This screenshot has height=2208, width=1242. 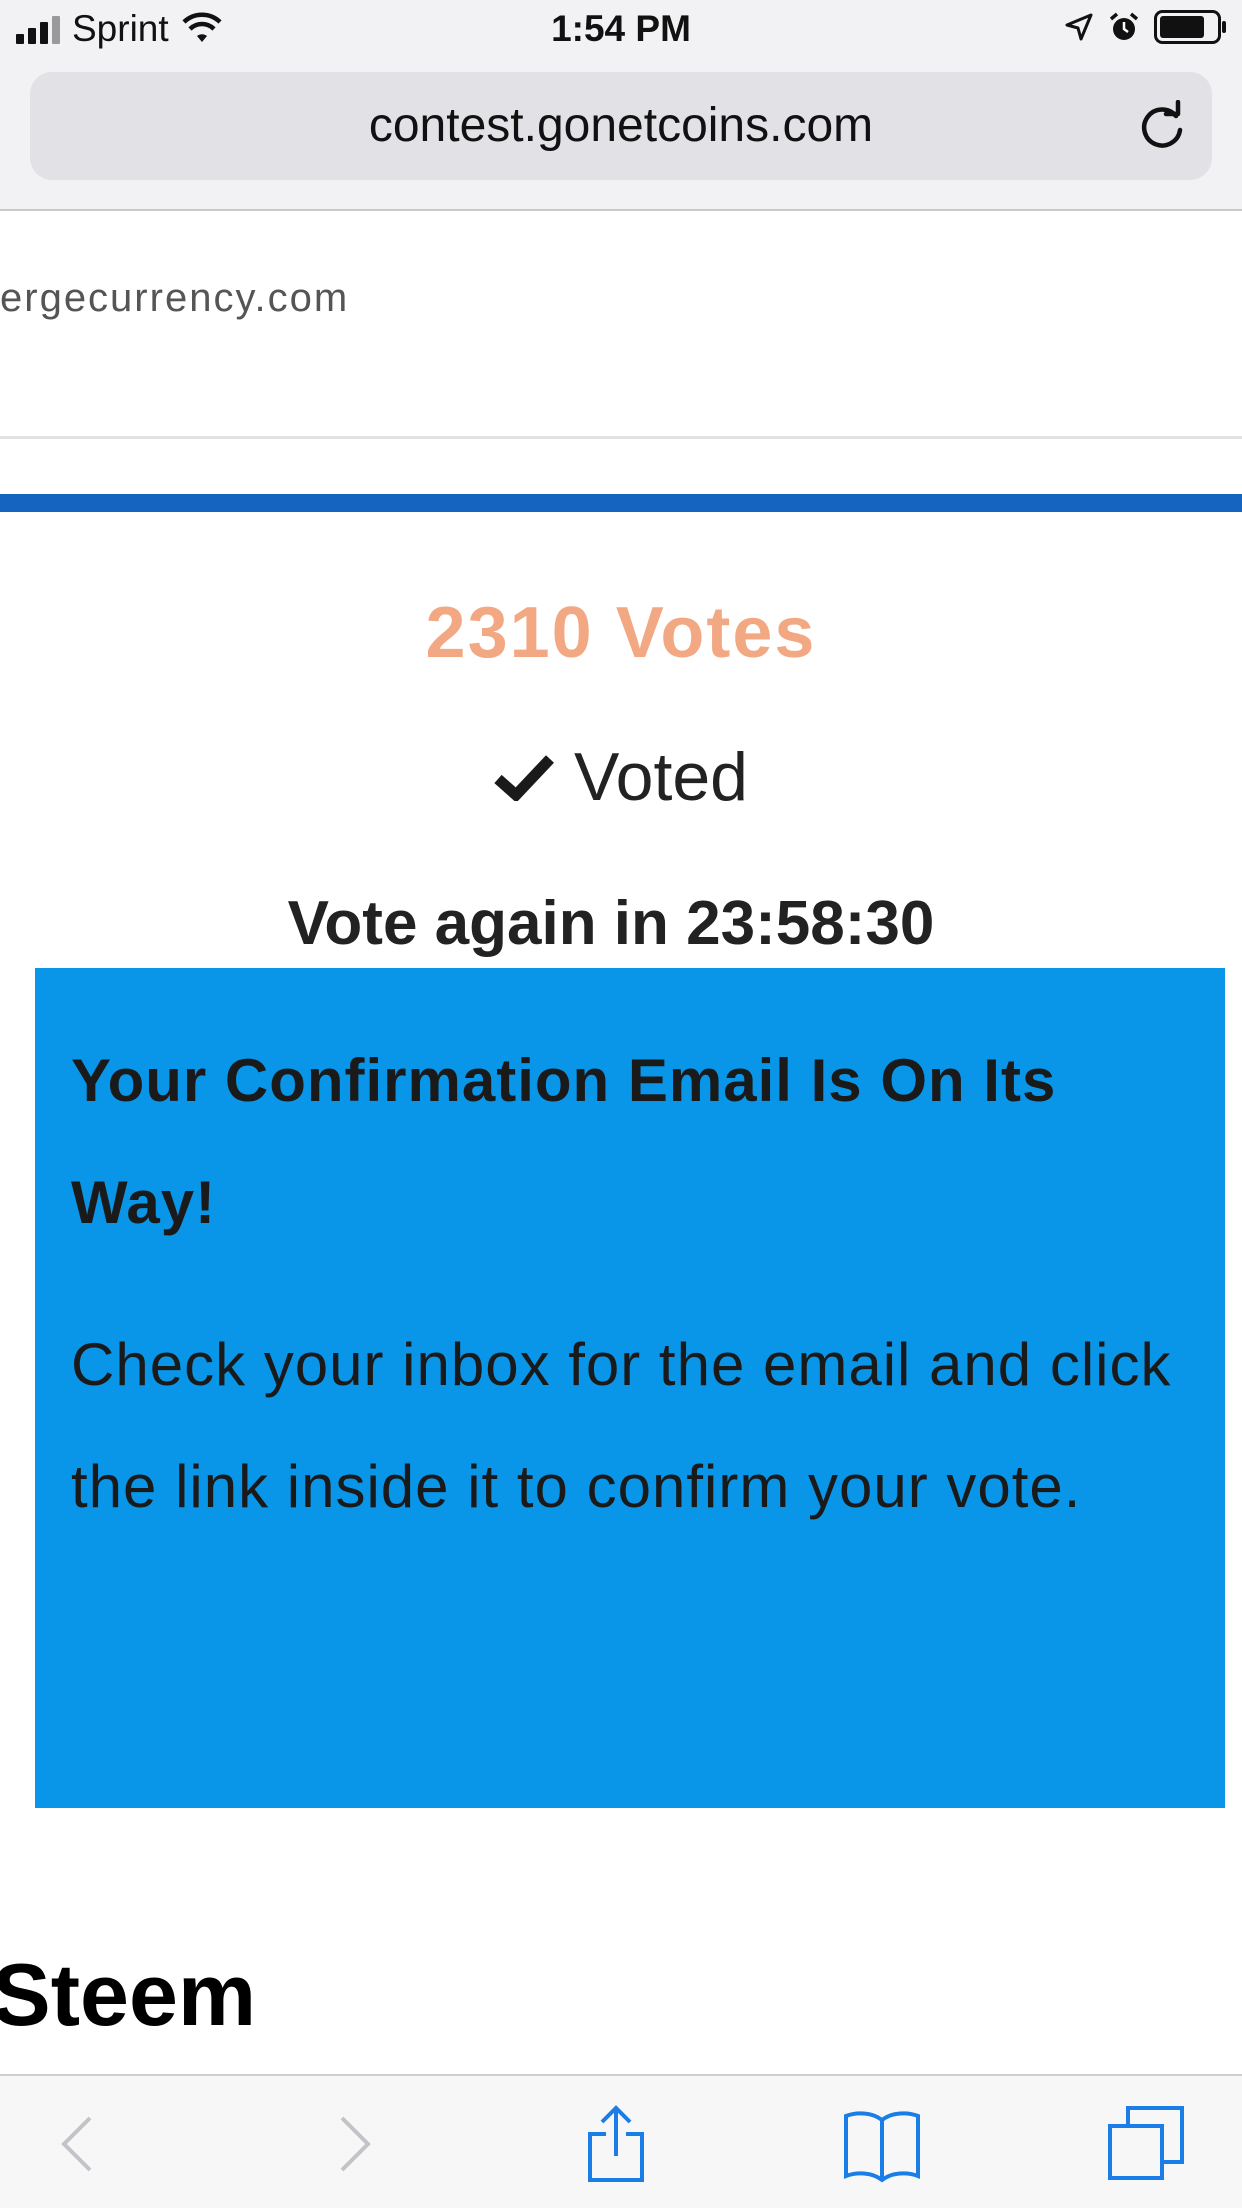 I want to click on reload-icon, so click(x=1162, y=126).